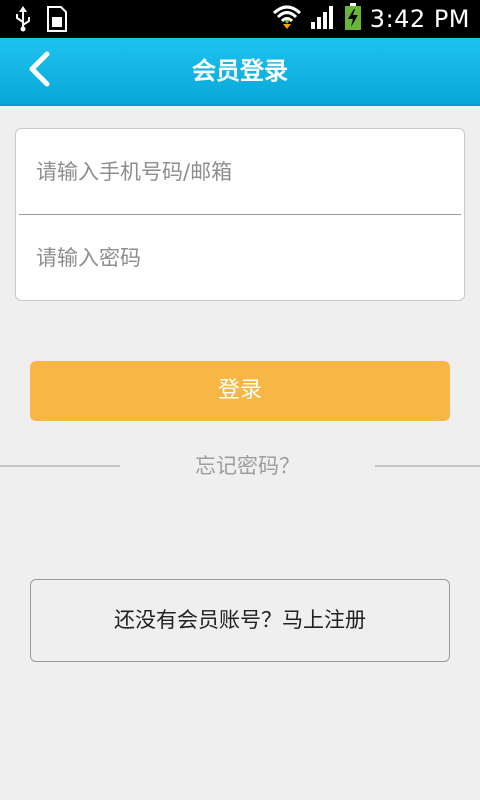 The width and height of the screenshot is (480, 800). I want to click on usb-icon, so click(23, 21).